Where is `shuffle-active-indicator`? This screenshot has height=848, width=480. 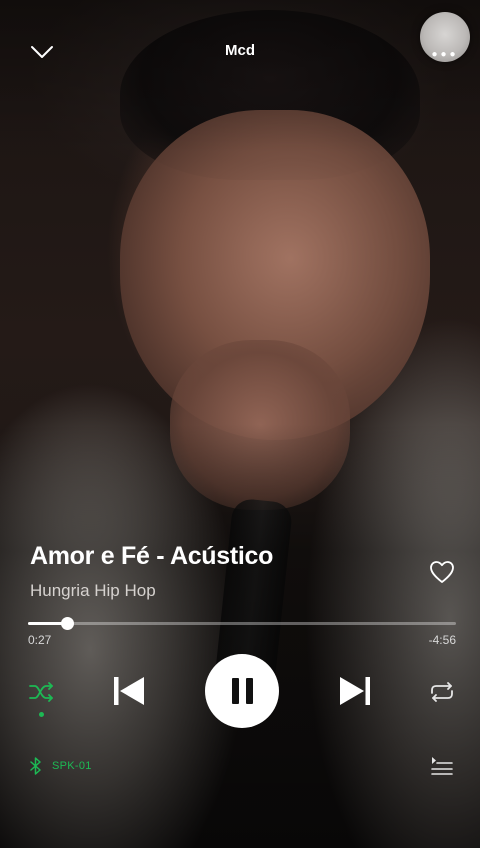
shuffle-active-indicator is located at coordinates (41, 714).